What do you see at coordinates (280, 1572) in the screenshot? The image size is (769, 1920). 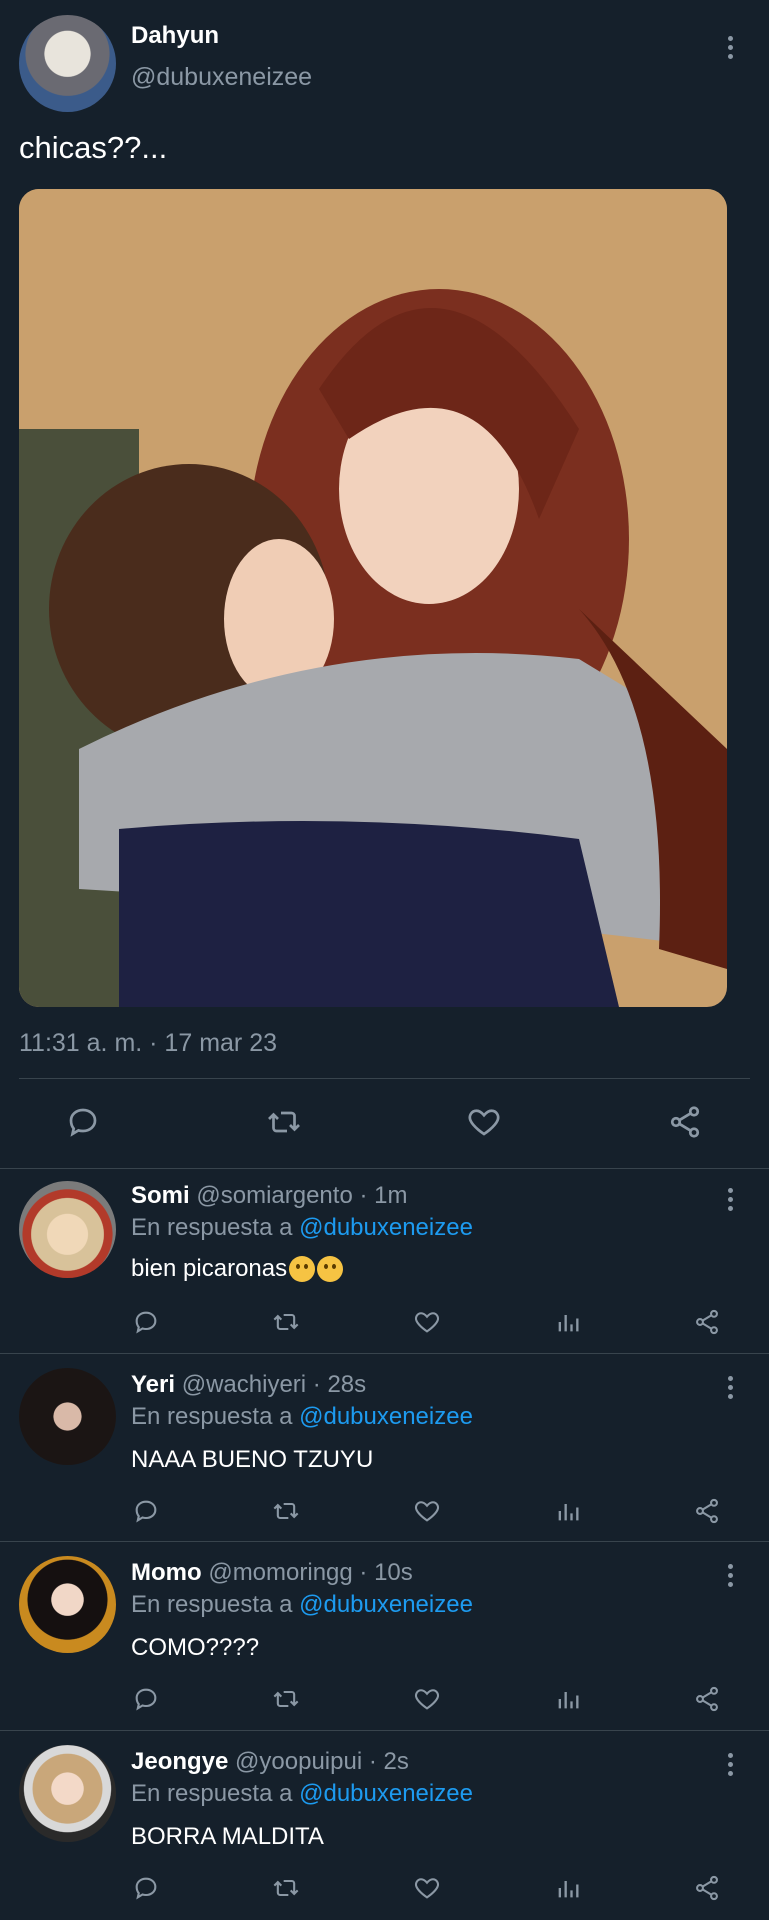 I see `author-handle: @momoringg` at bounding box center [280, 1572].